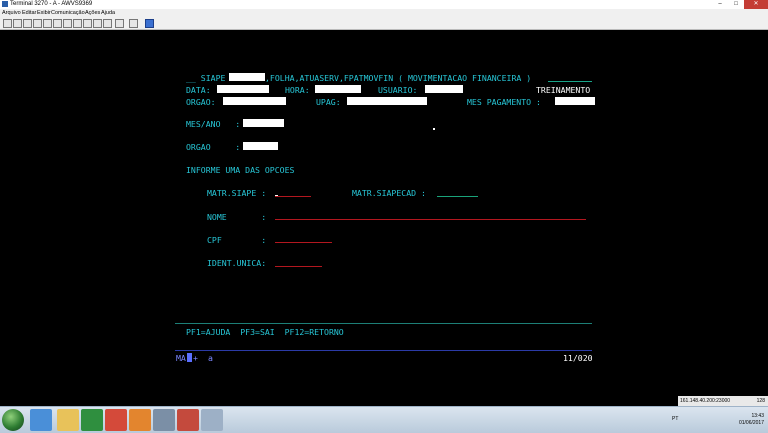  What do you see at coordinates (13, 420) in the screenshot?
I see `start-button` at bounding box center [13, 420].